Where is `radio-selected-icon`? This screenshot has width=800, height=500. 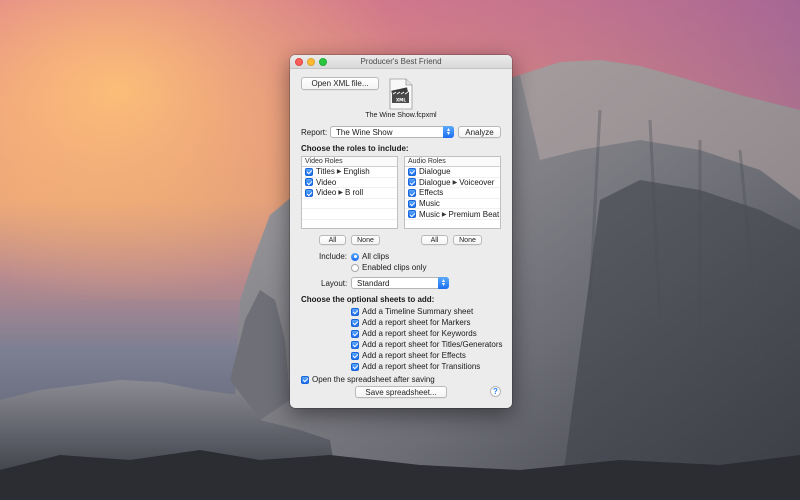
radio-selected-icon is located at coordinates (355, 256).